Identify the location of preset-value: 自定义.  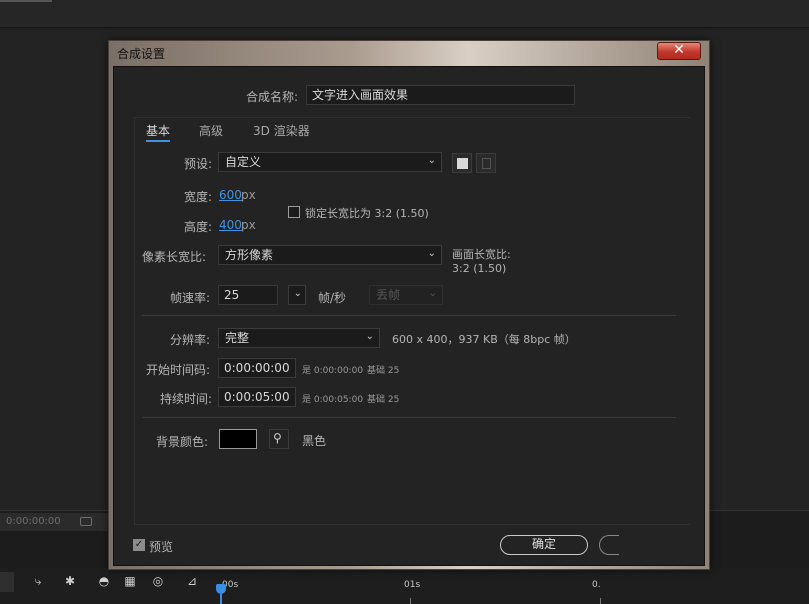
(243, 162).